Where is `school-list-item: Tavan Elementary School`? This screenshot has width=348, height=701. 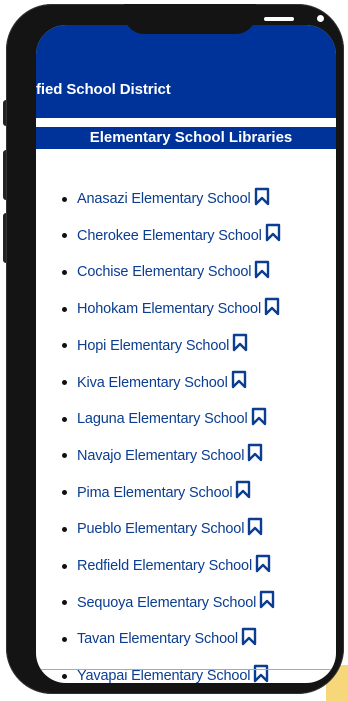
school-list-item: Tavan Elementary School is located at coordinates (159, 638).